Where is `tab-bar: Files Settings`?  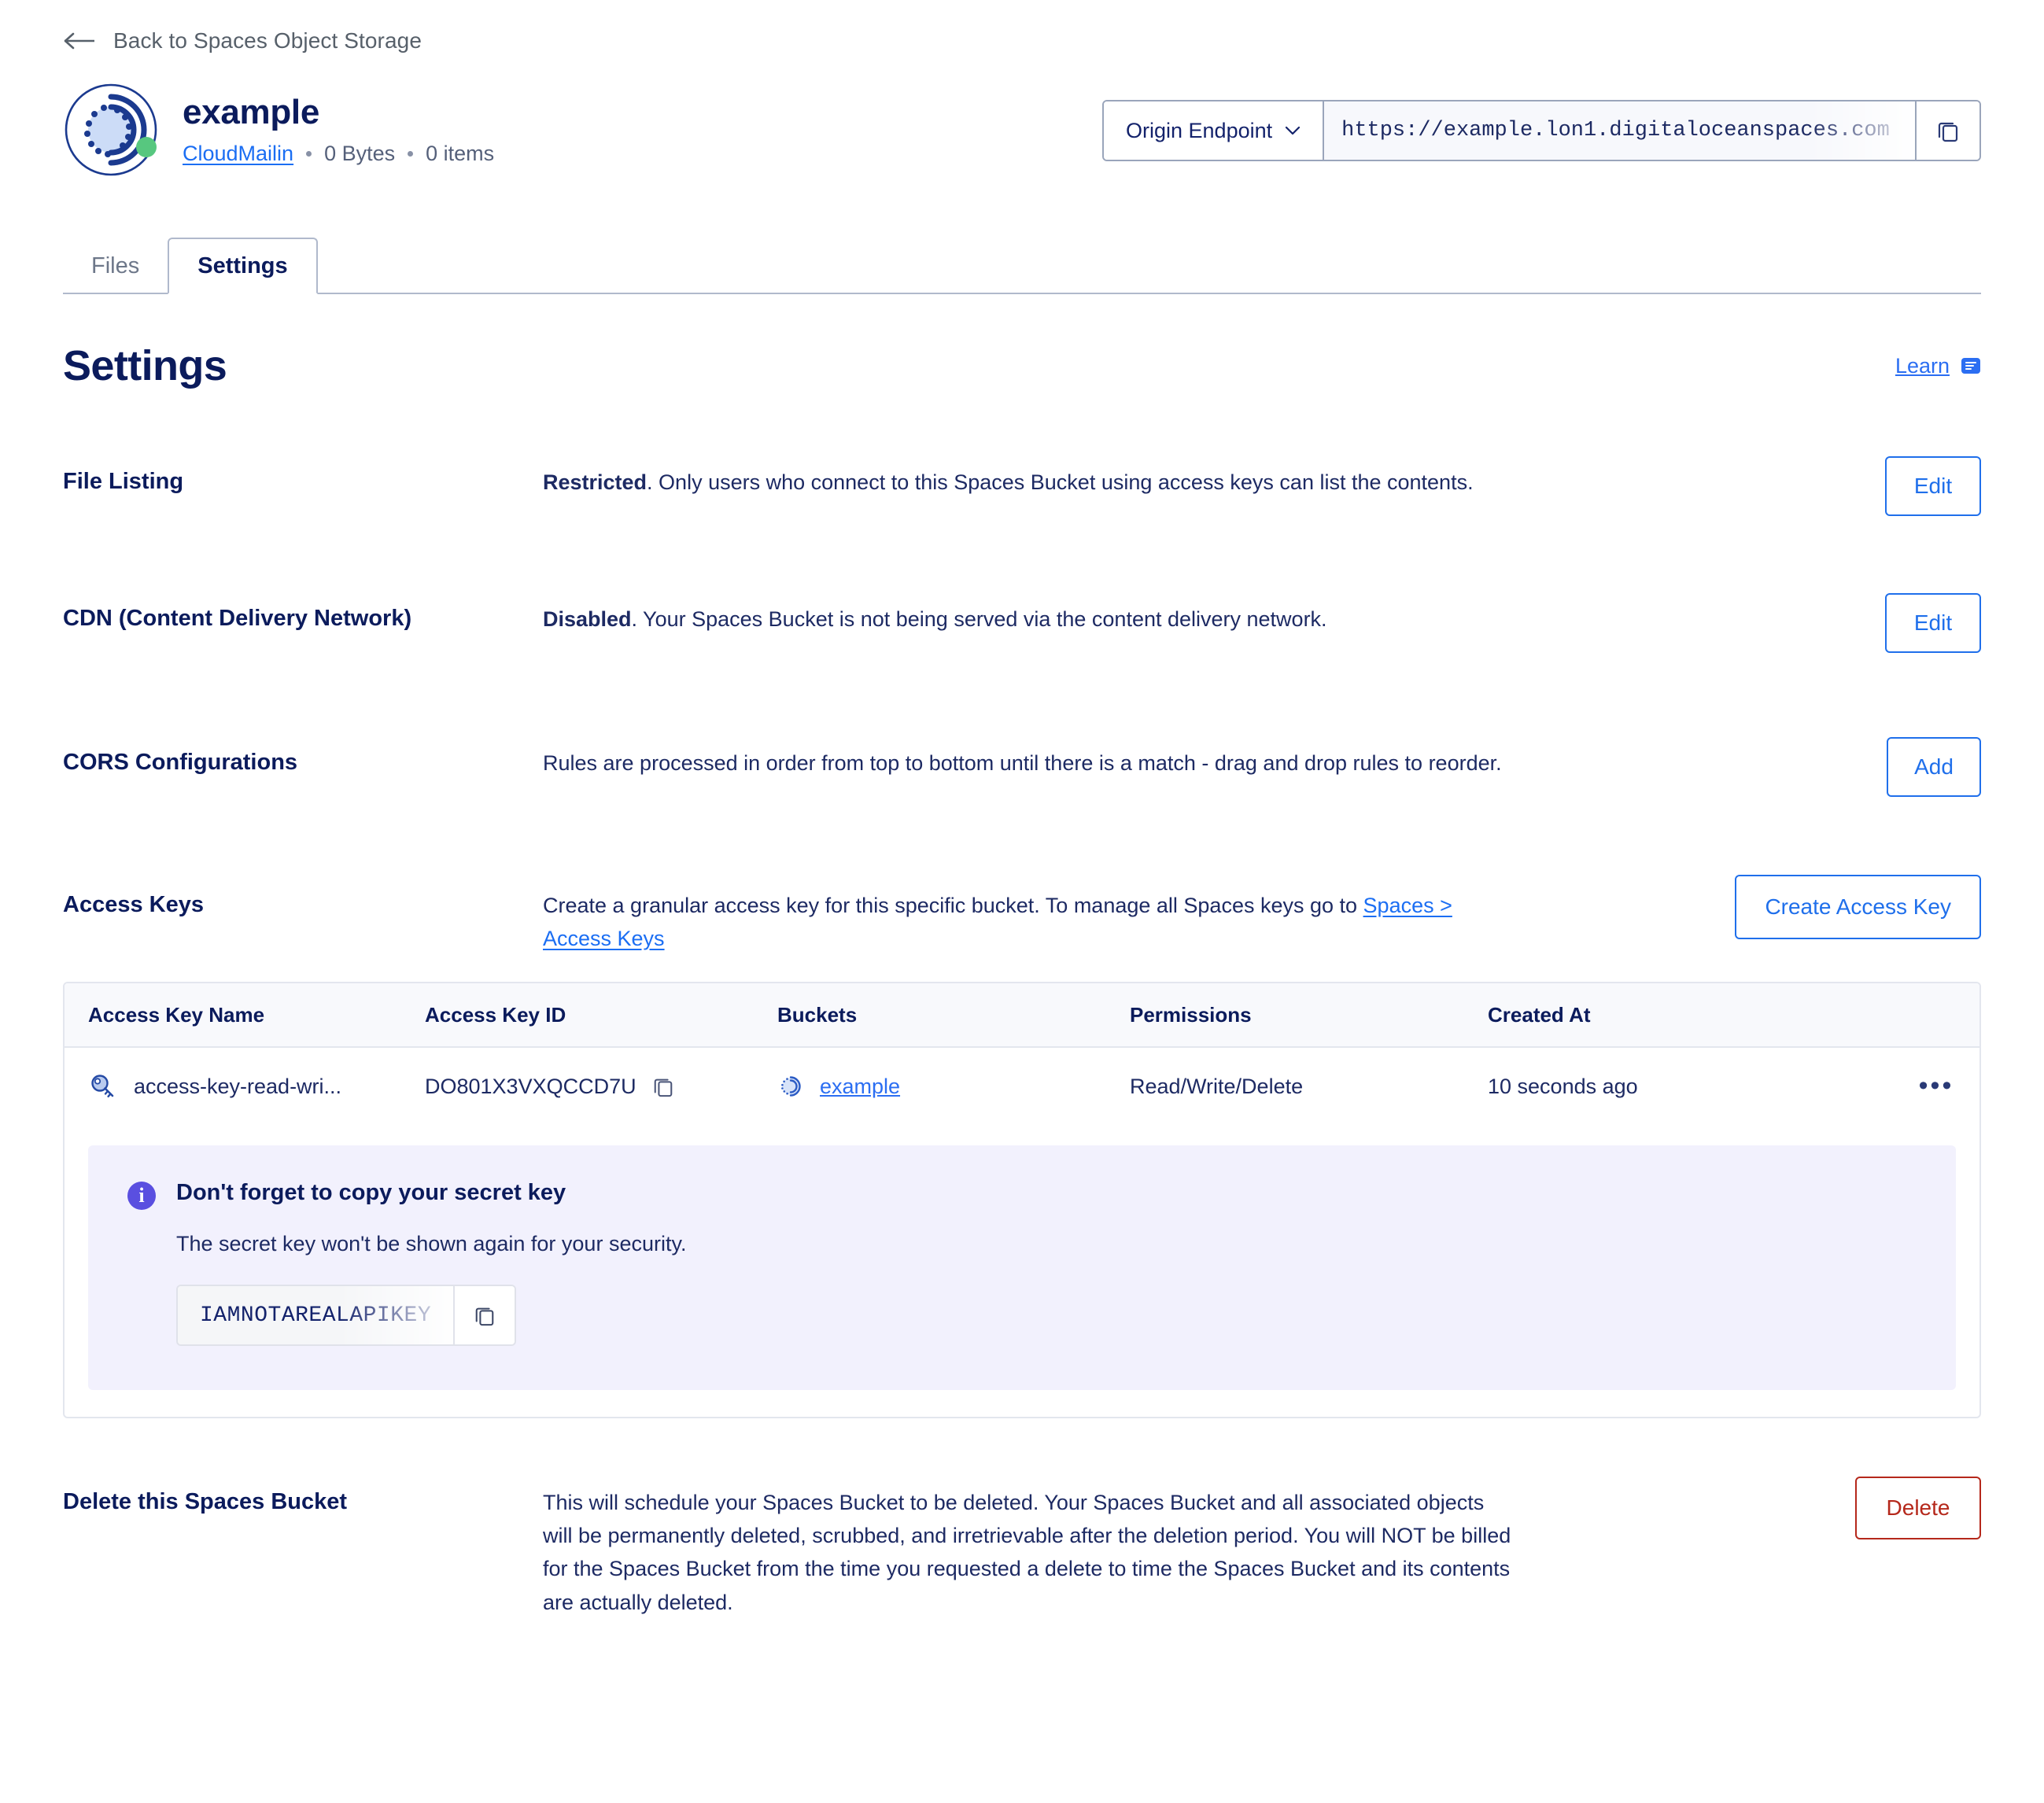
tab-bar: Files Settings is located at coordinates (1022, 266).